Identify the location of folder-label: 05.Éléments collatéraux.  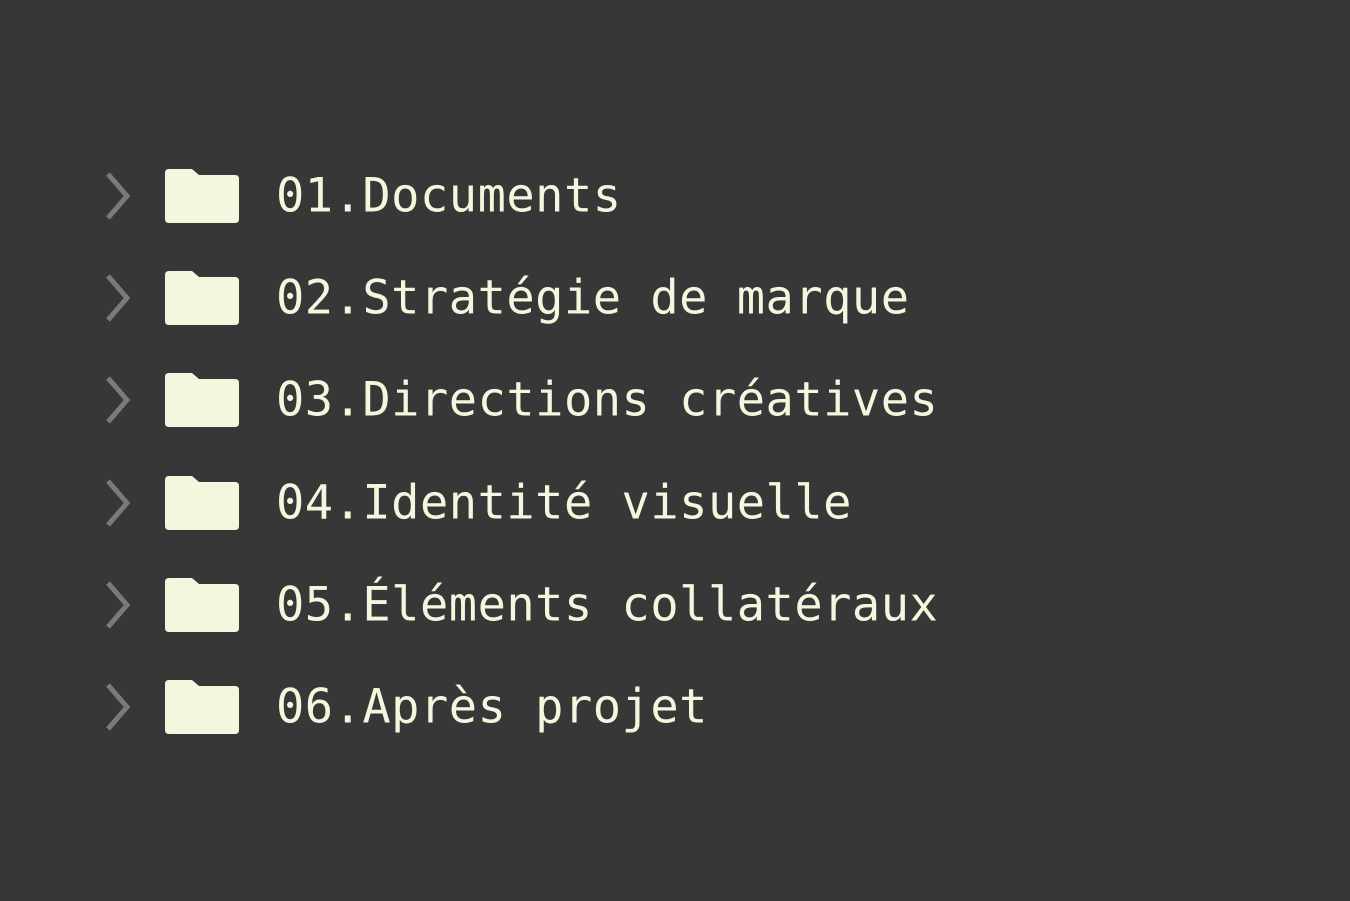
(607, 605).